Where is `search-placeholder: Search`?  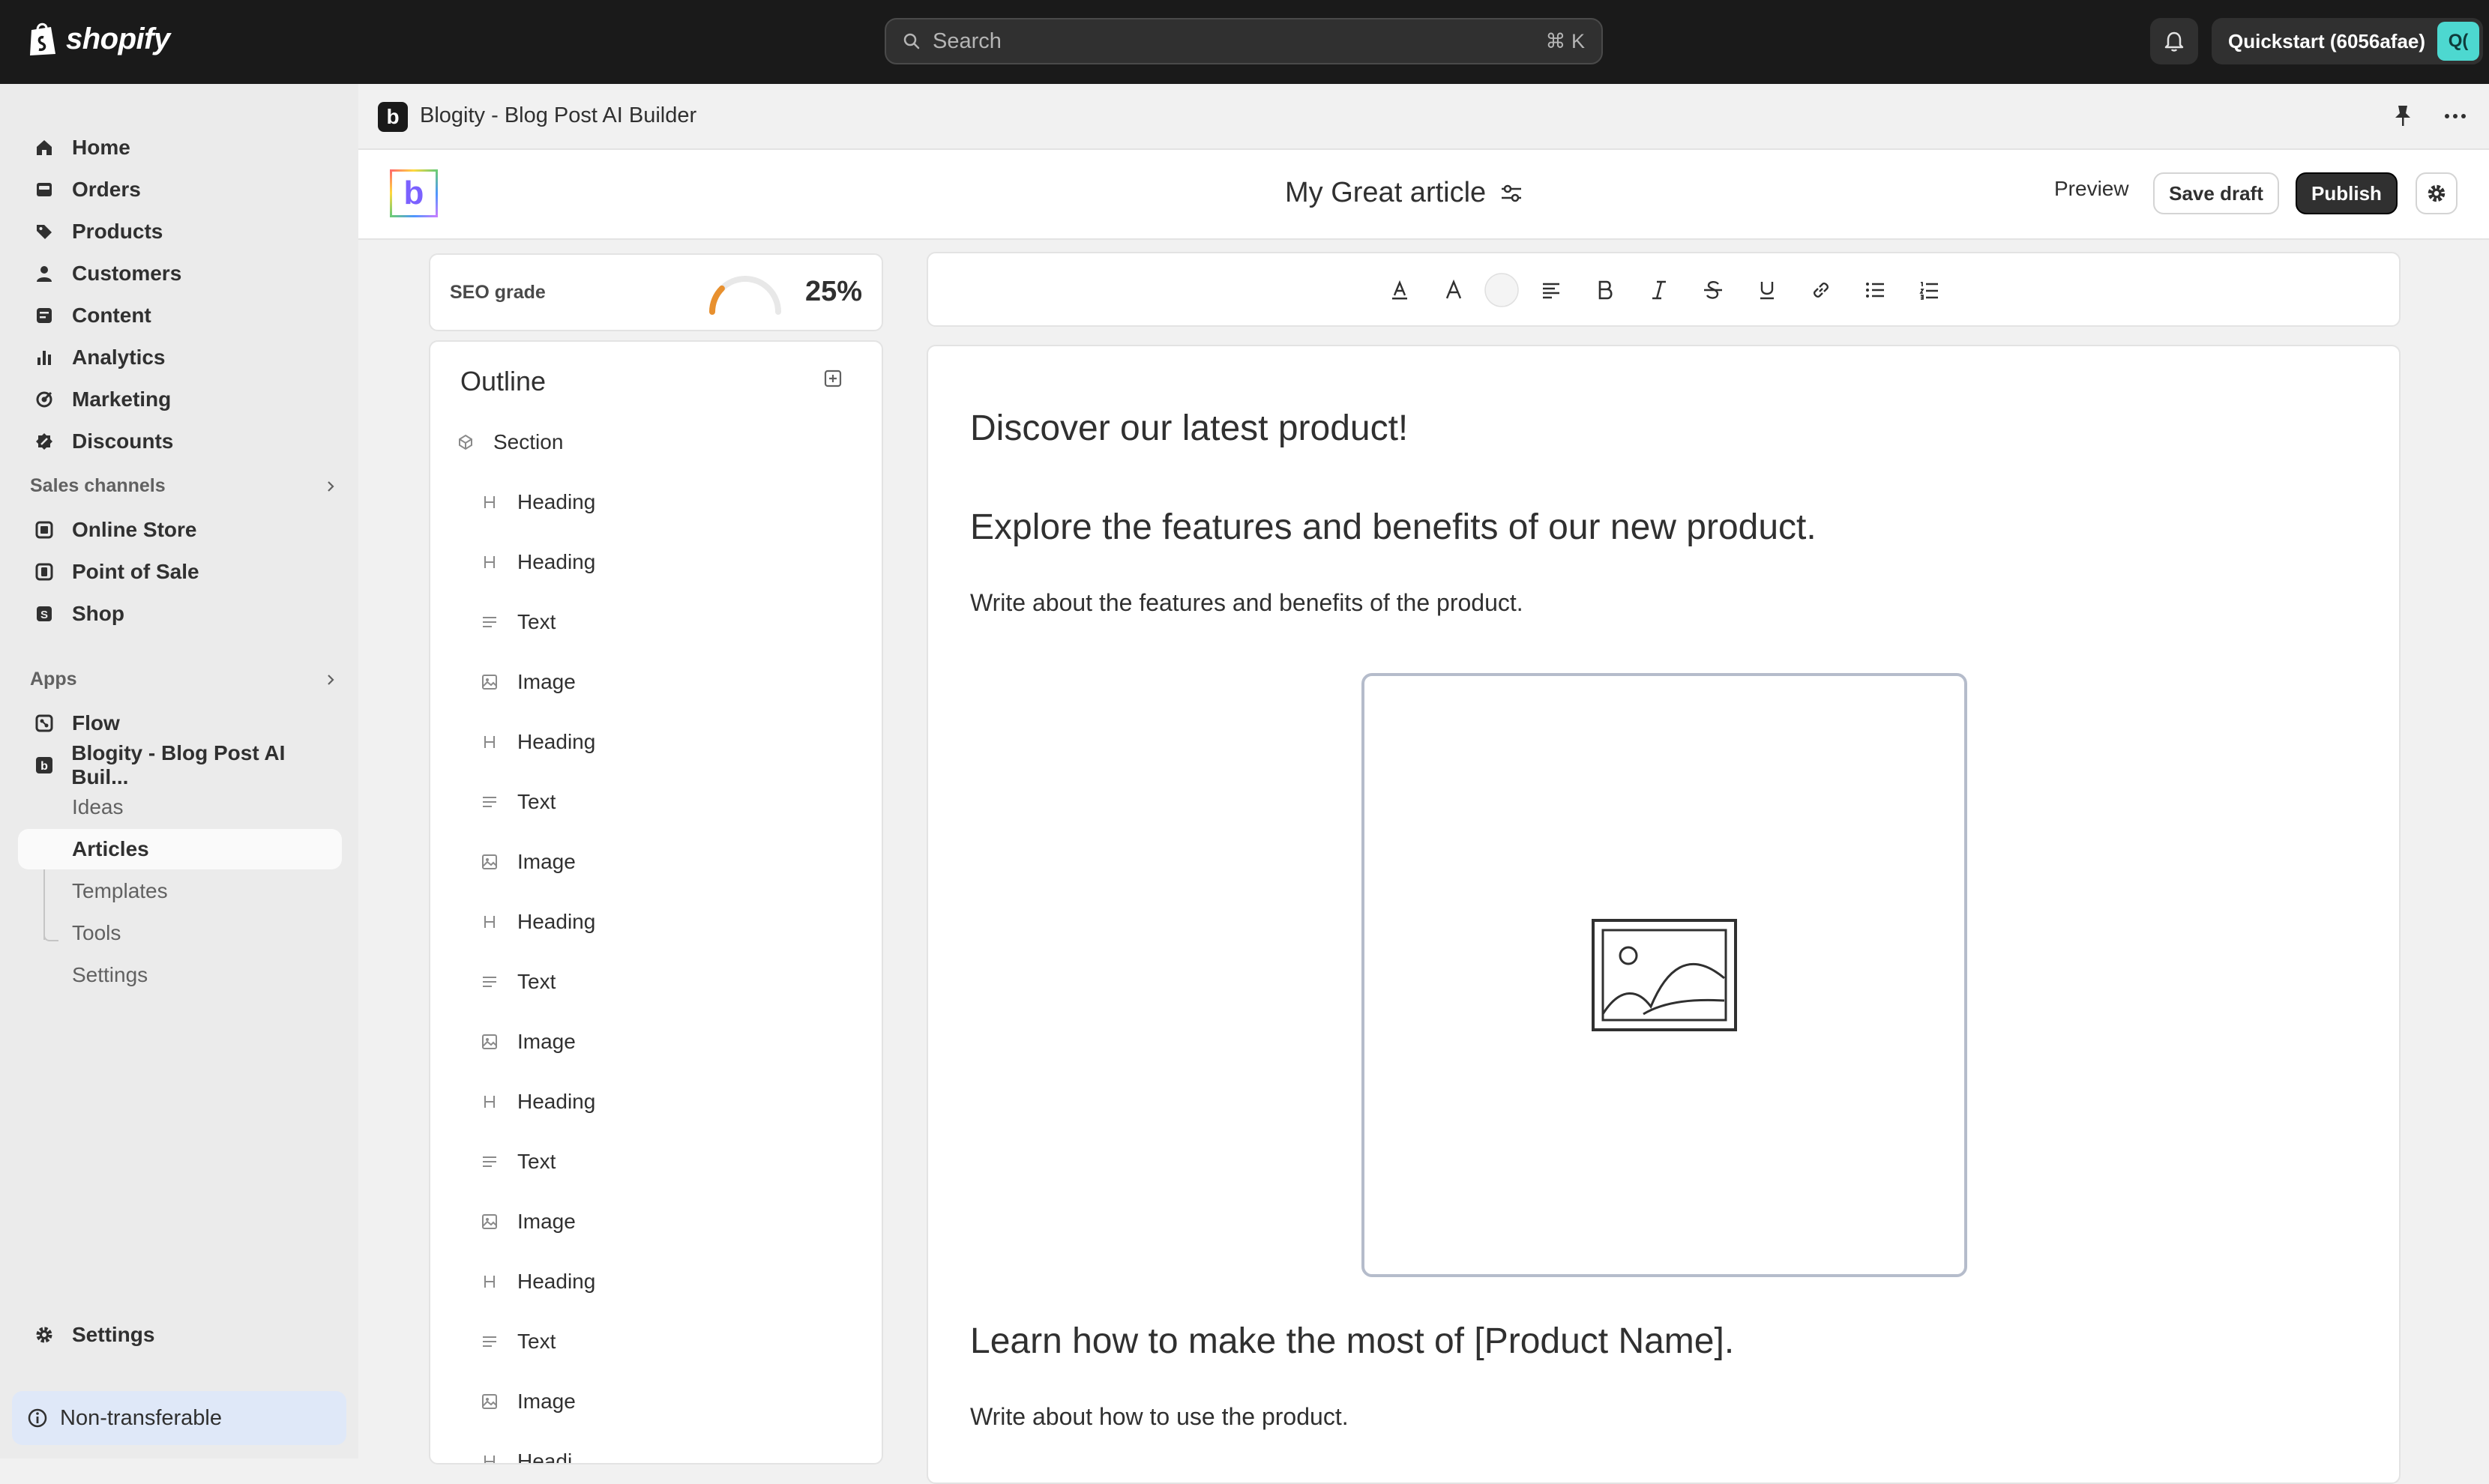
search-placeholder: Search is located at coordinates (967, 41).